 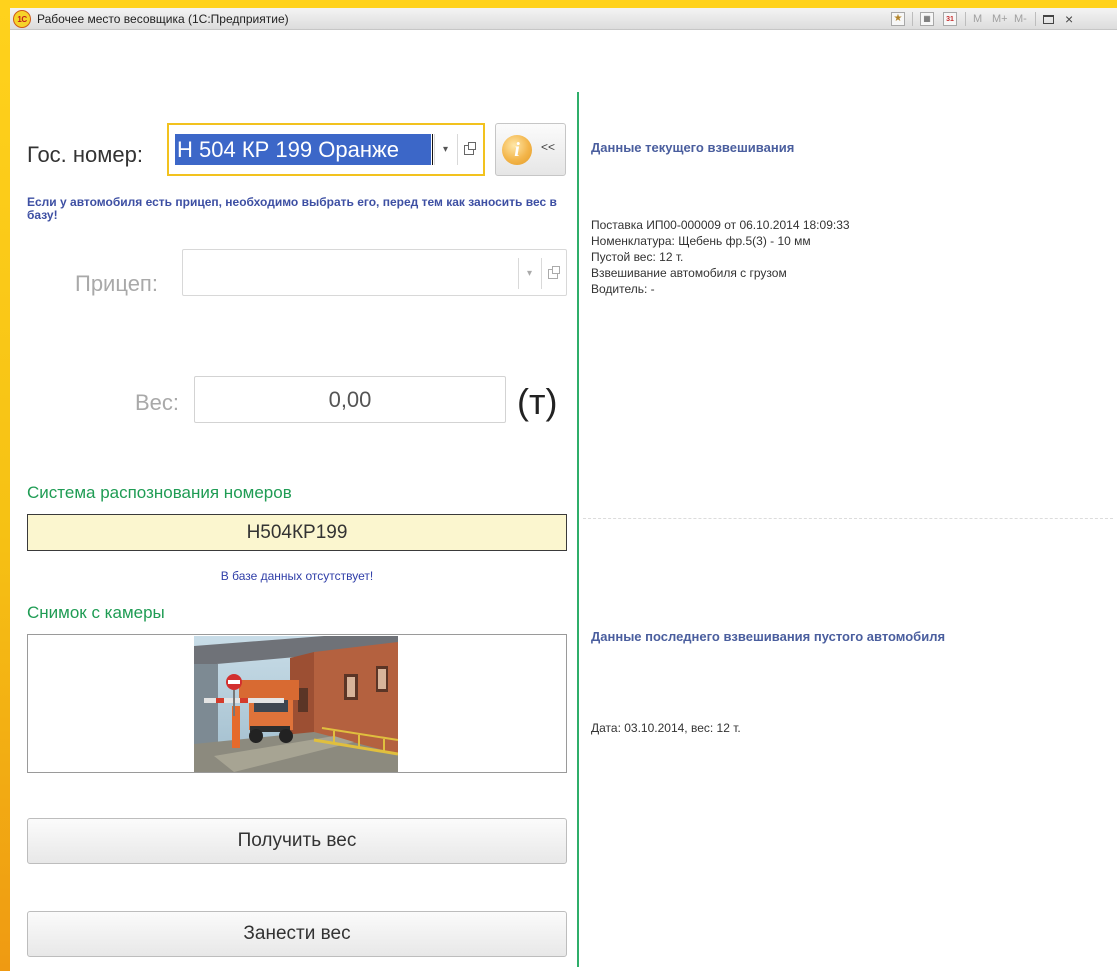 I want to click on trailer-dropdown-button: ▾, so click(x=529, y=273).